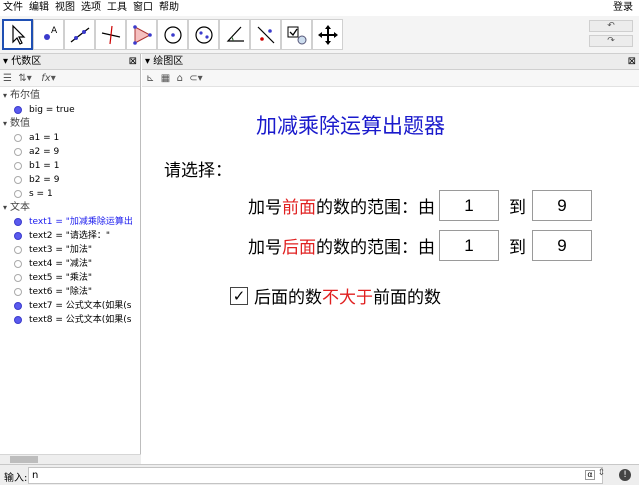 This screenshot has height=485, width=639. Describe the element at coordinates (16, 478) in the screenshot. I see `input-label: 输入:` at that location.